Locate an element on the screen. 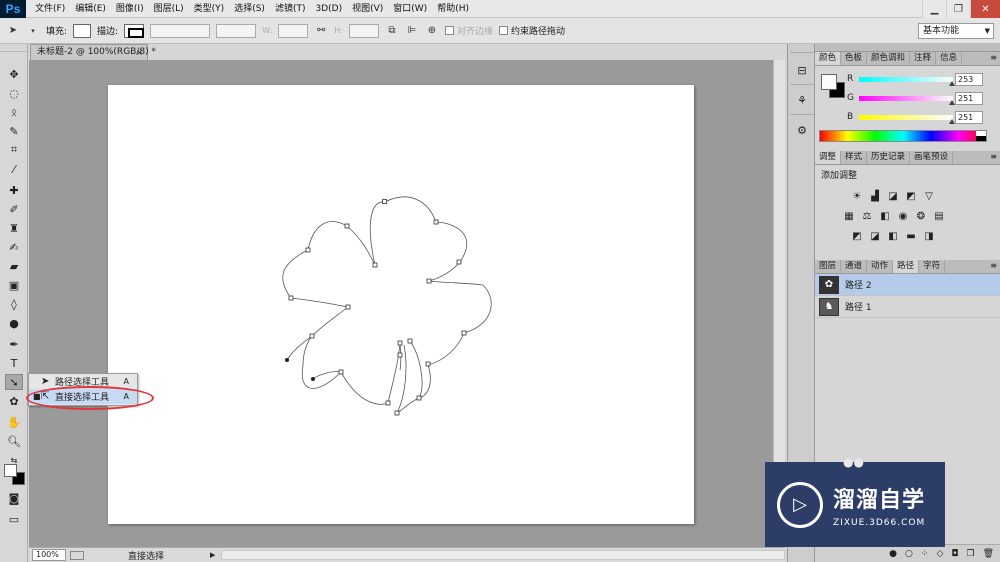 Image resolution: width=1000 pixels, height=562 pixels. tab-styles: 样式 is located at coordinates (854, 157).